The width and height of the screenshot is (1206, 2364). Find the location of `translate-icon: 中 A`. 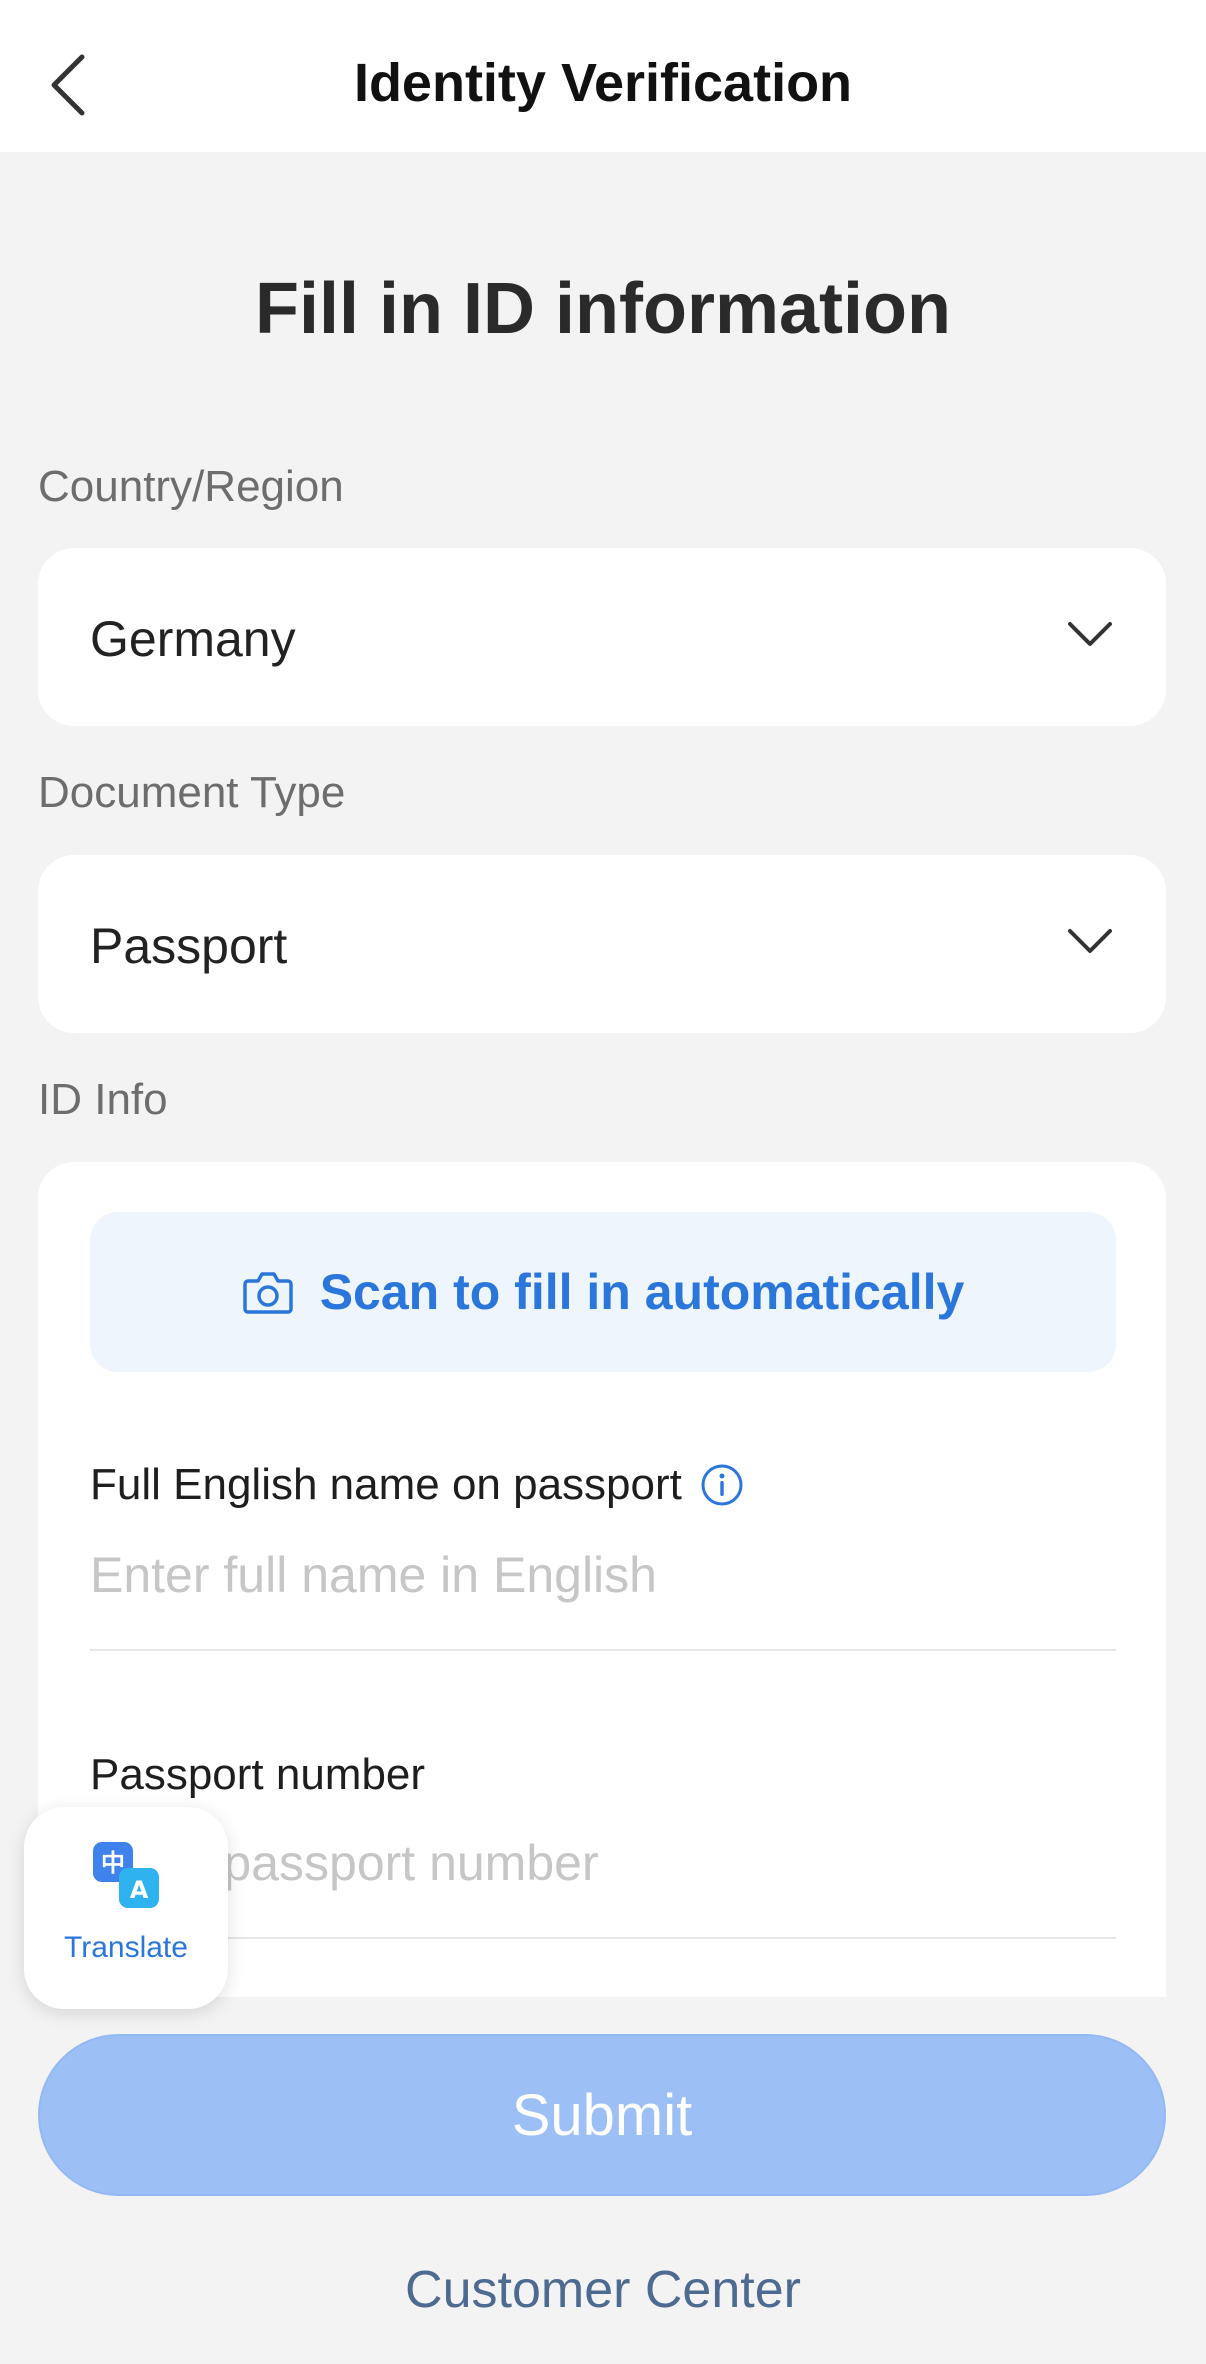

translate-icon: 中 A is located at coordinates (126, 1875).